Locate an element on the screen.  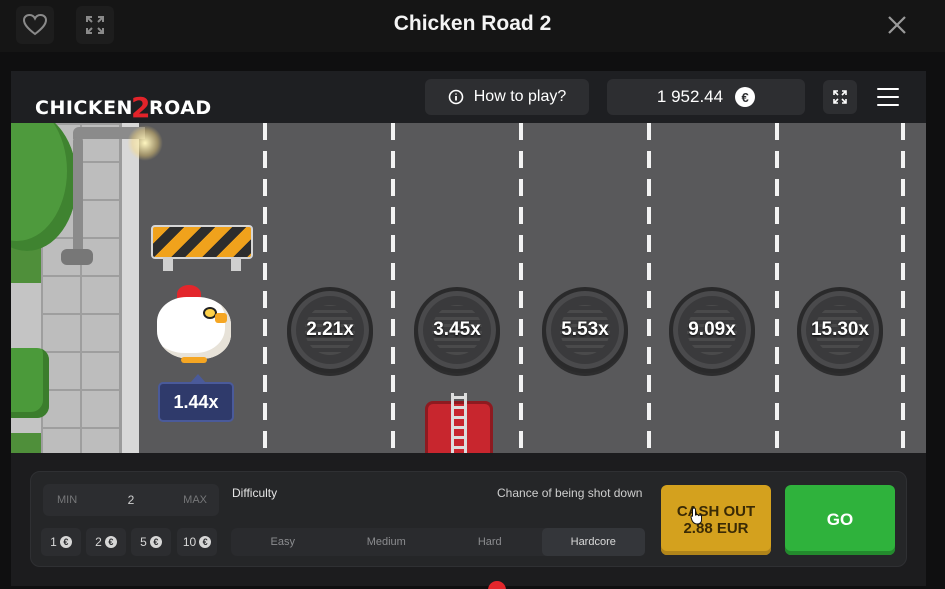
cash-out-label: CASH OUT is located at coordinates (716, 511).